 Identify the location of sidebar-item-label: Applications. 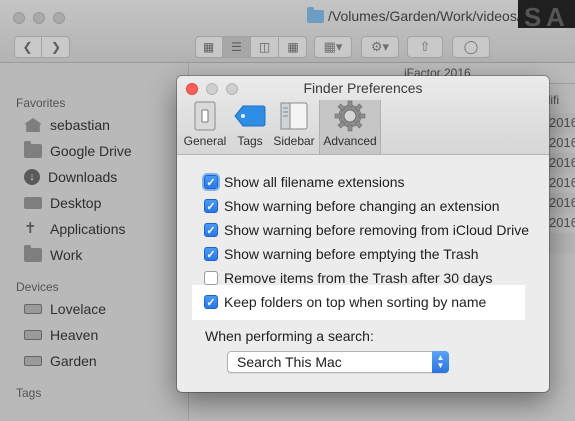
(88, 229).